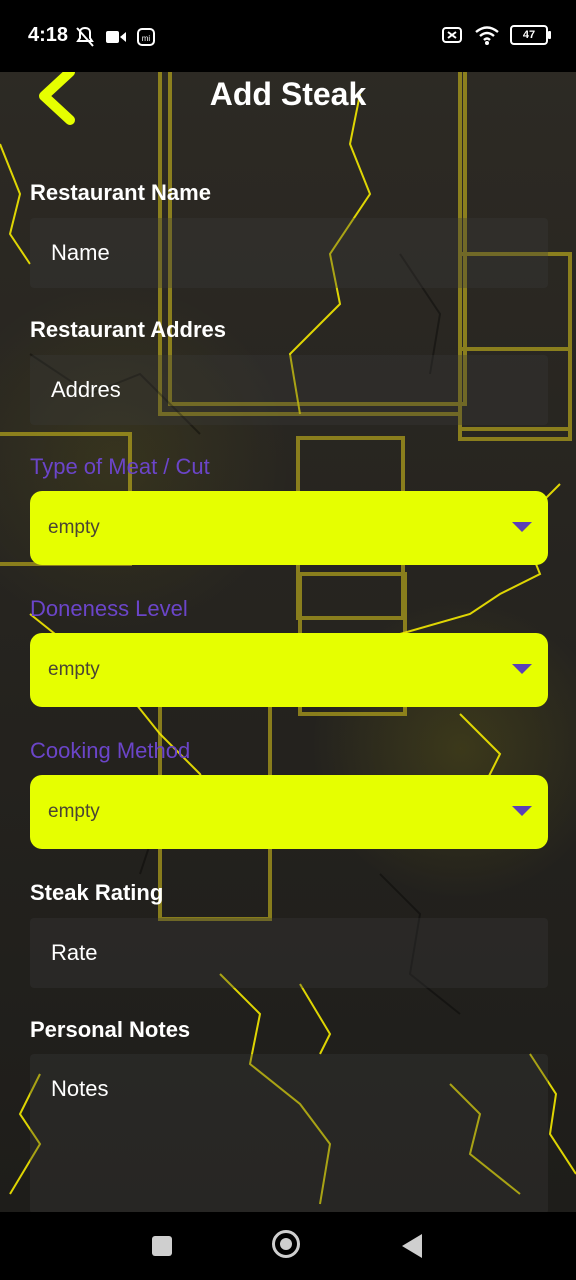 The image size is (576, 1280). What do you see at coordinates (289, 670) in the screenshot?
I see `doneness-dropdown: empty` at bounding box center [289, 670].